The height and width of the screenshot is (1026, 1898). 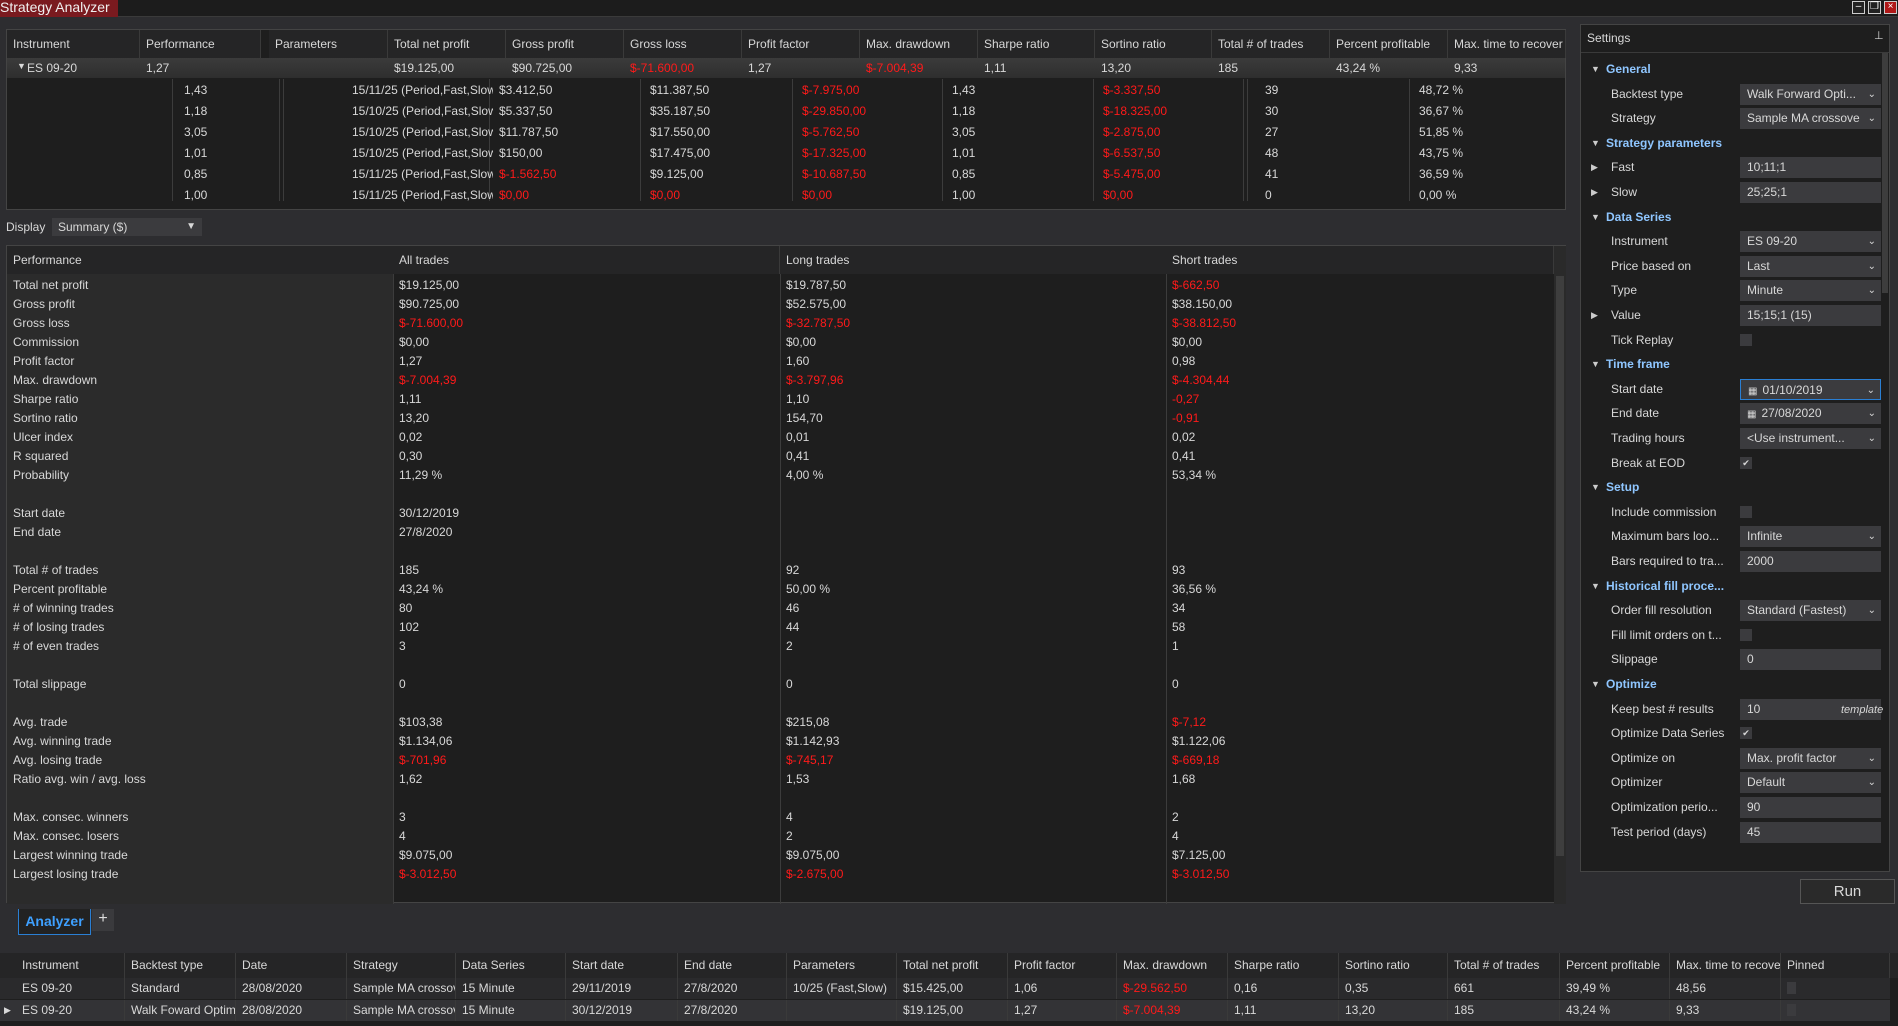 What do you see at coordinates (1731, 659) in the screenshot?
I see `settings-row-slippage: Slippage 0` at bounding box center [1731, 659].